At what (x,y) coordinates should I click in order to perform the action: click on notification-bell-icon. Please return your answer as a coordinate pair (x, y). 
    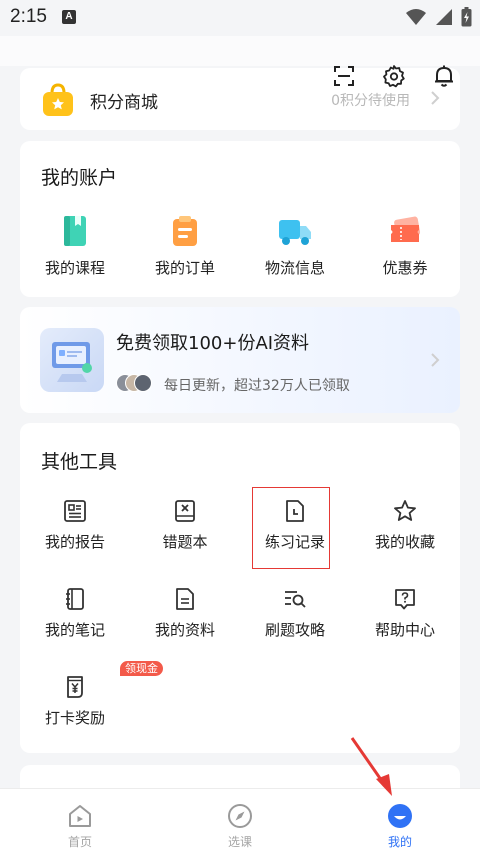
    Looking at the image, I should click on (444, 76).